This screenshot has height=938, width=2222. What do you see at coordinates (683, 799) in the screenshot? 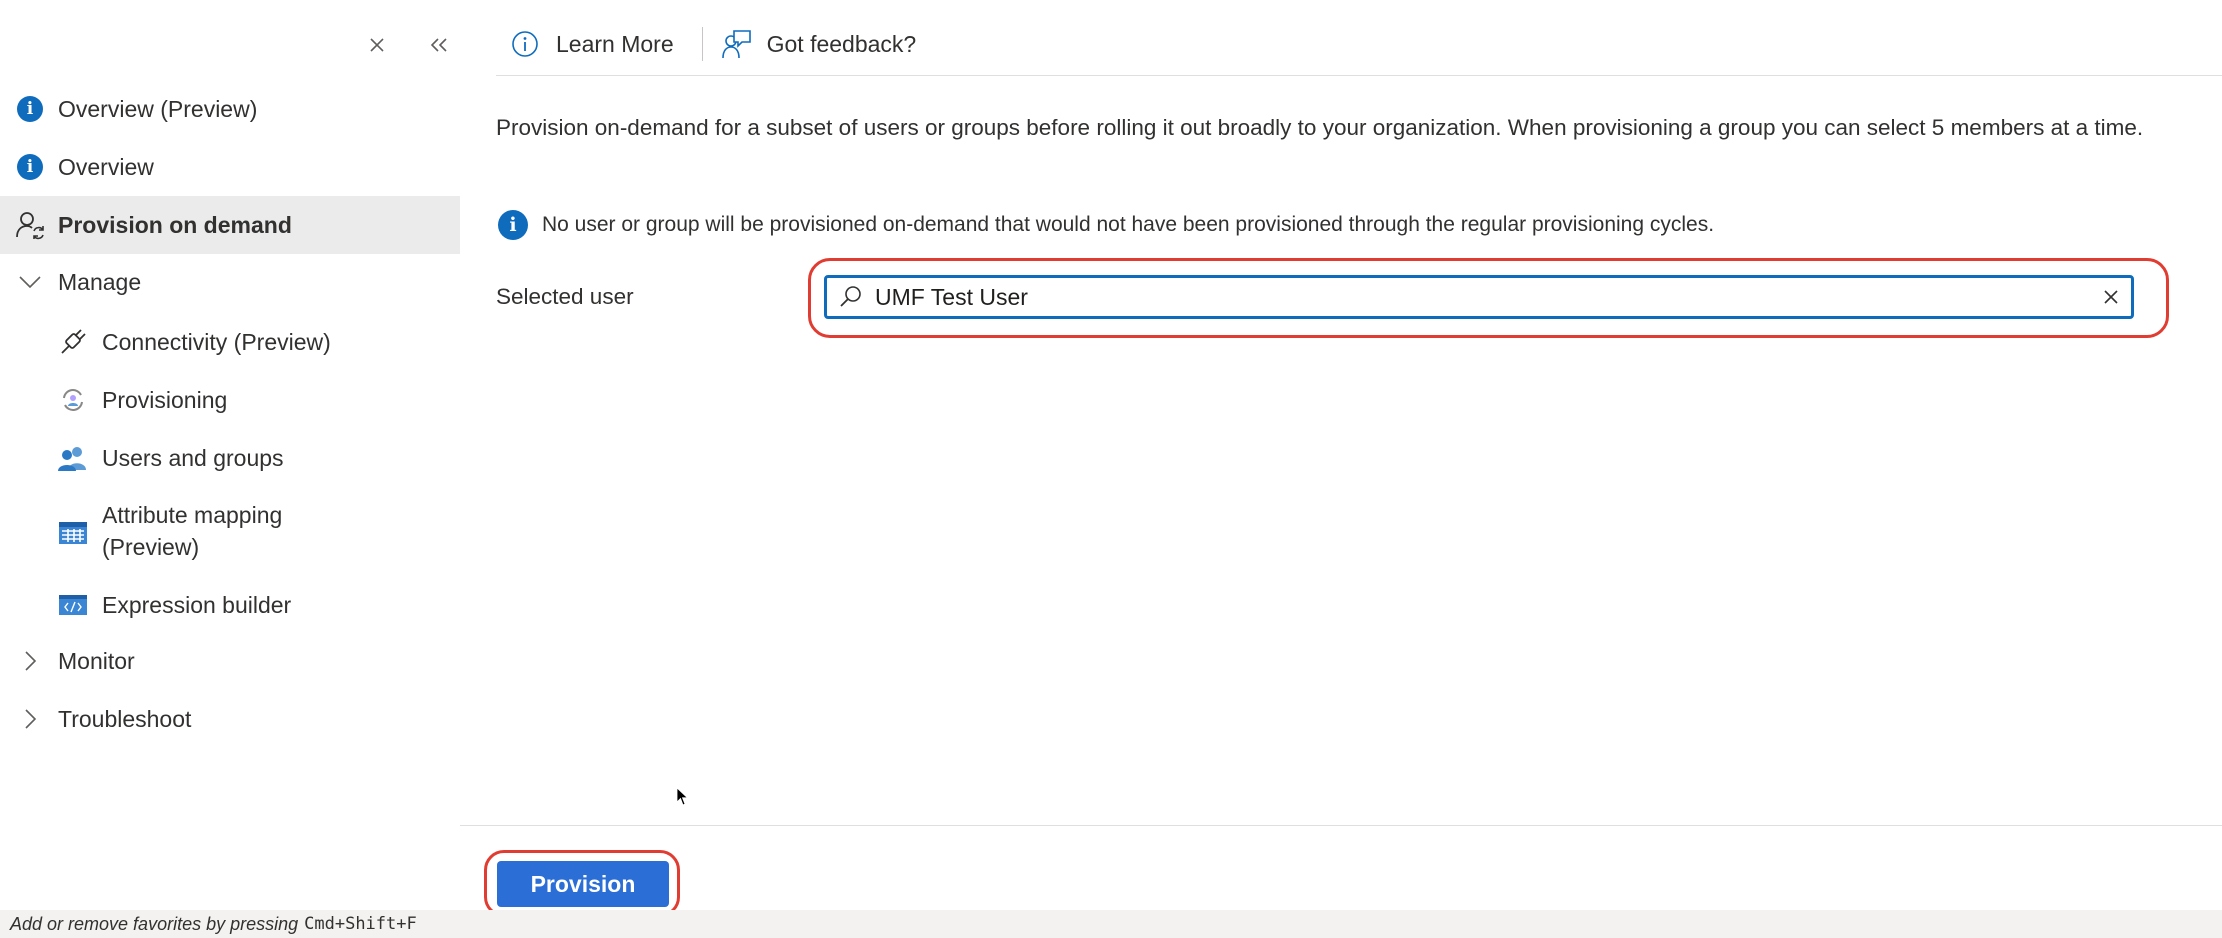
I see `mouse-cursor-icon` at bounding box center [683, 799].